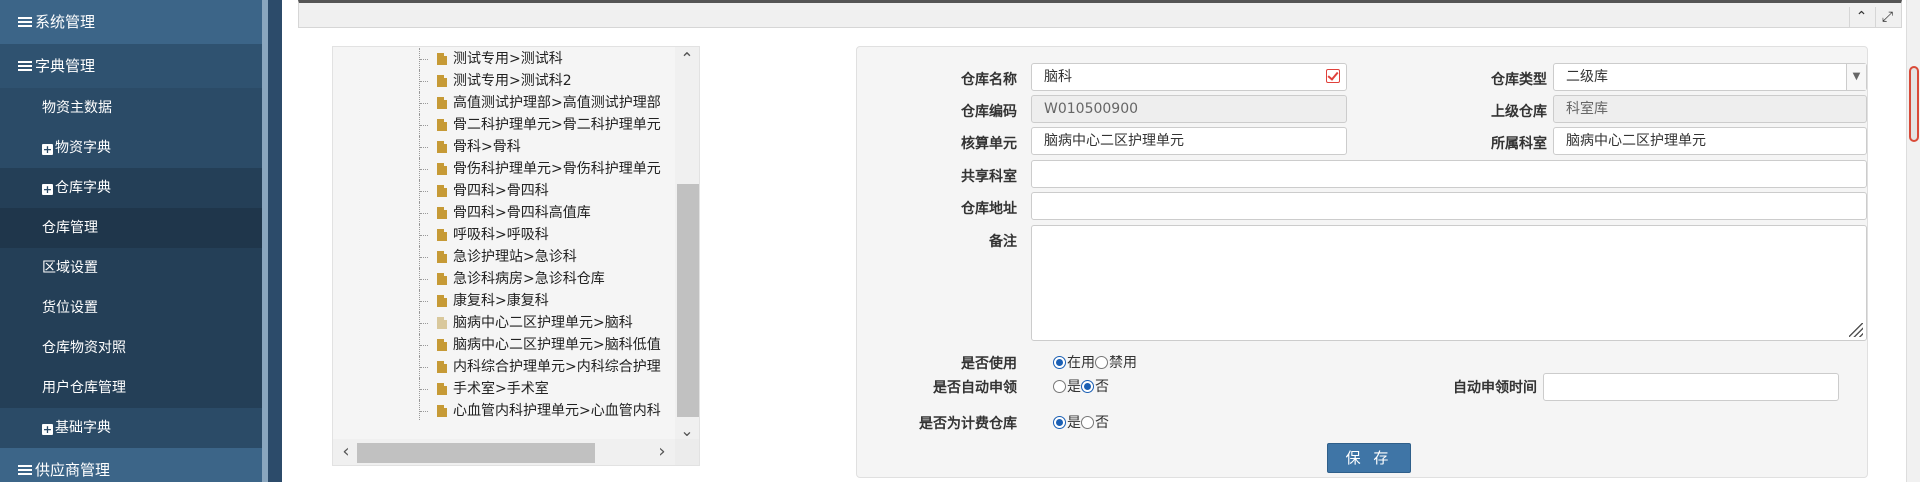 The image size is (1920, 482). What do you see at coordinates (1189, 141) in the screenshot?
I see `accounting-unit-field: 脑病中心二区护理单元` at bounding box center [1189, 141].